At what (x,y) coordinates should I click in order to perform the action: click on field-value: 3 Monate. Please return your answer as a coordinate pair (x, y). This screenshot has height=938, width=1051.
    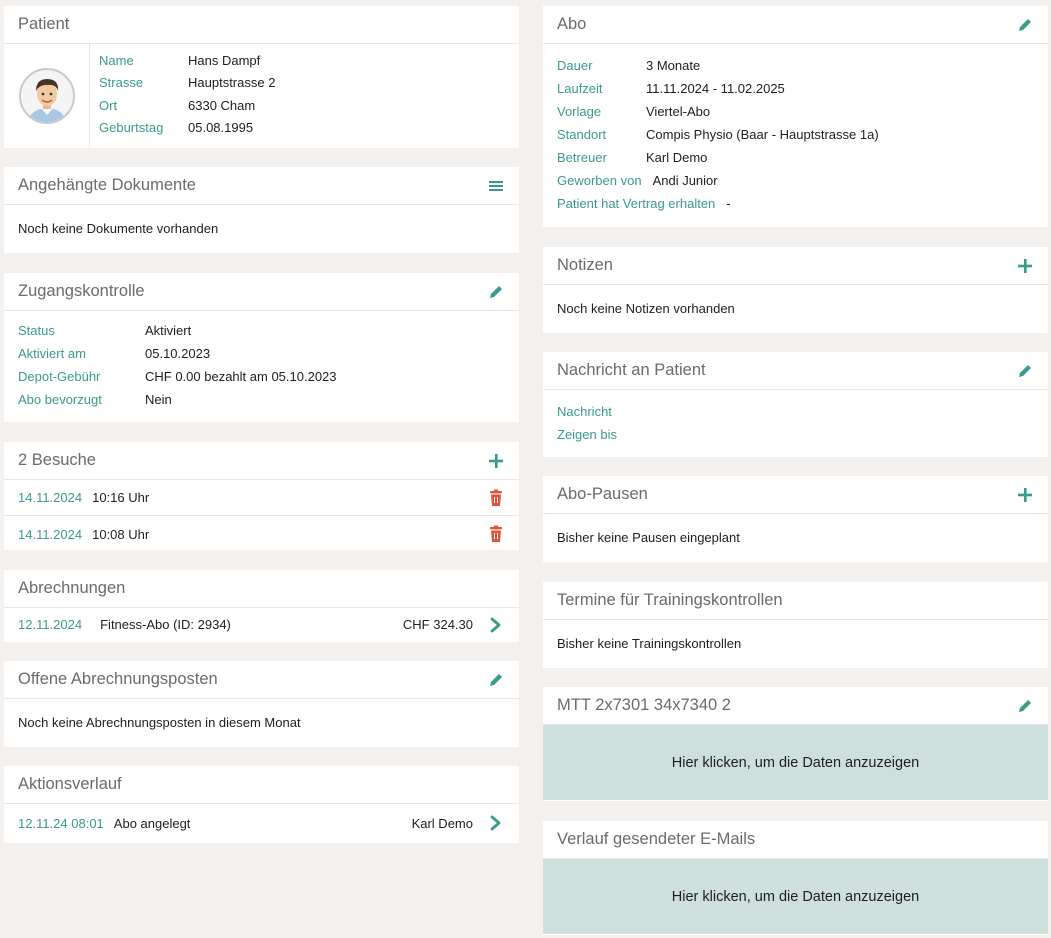
    Looking at the image, I should click on (673, 65).